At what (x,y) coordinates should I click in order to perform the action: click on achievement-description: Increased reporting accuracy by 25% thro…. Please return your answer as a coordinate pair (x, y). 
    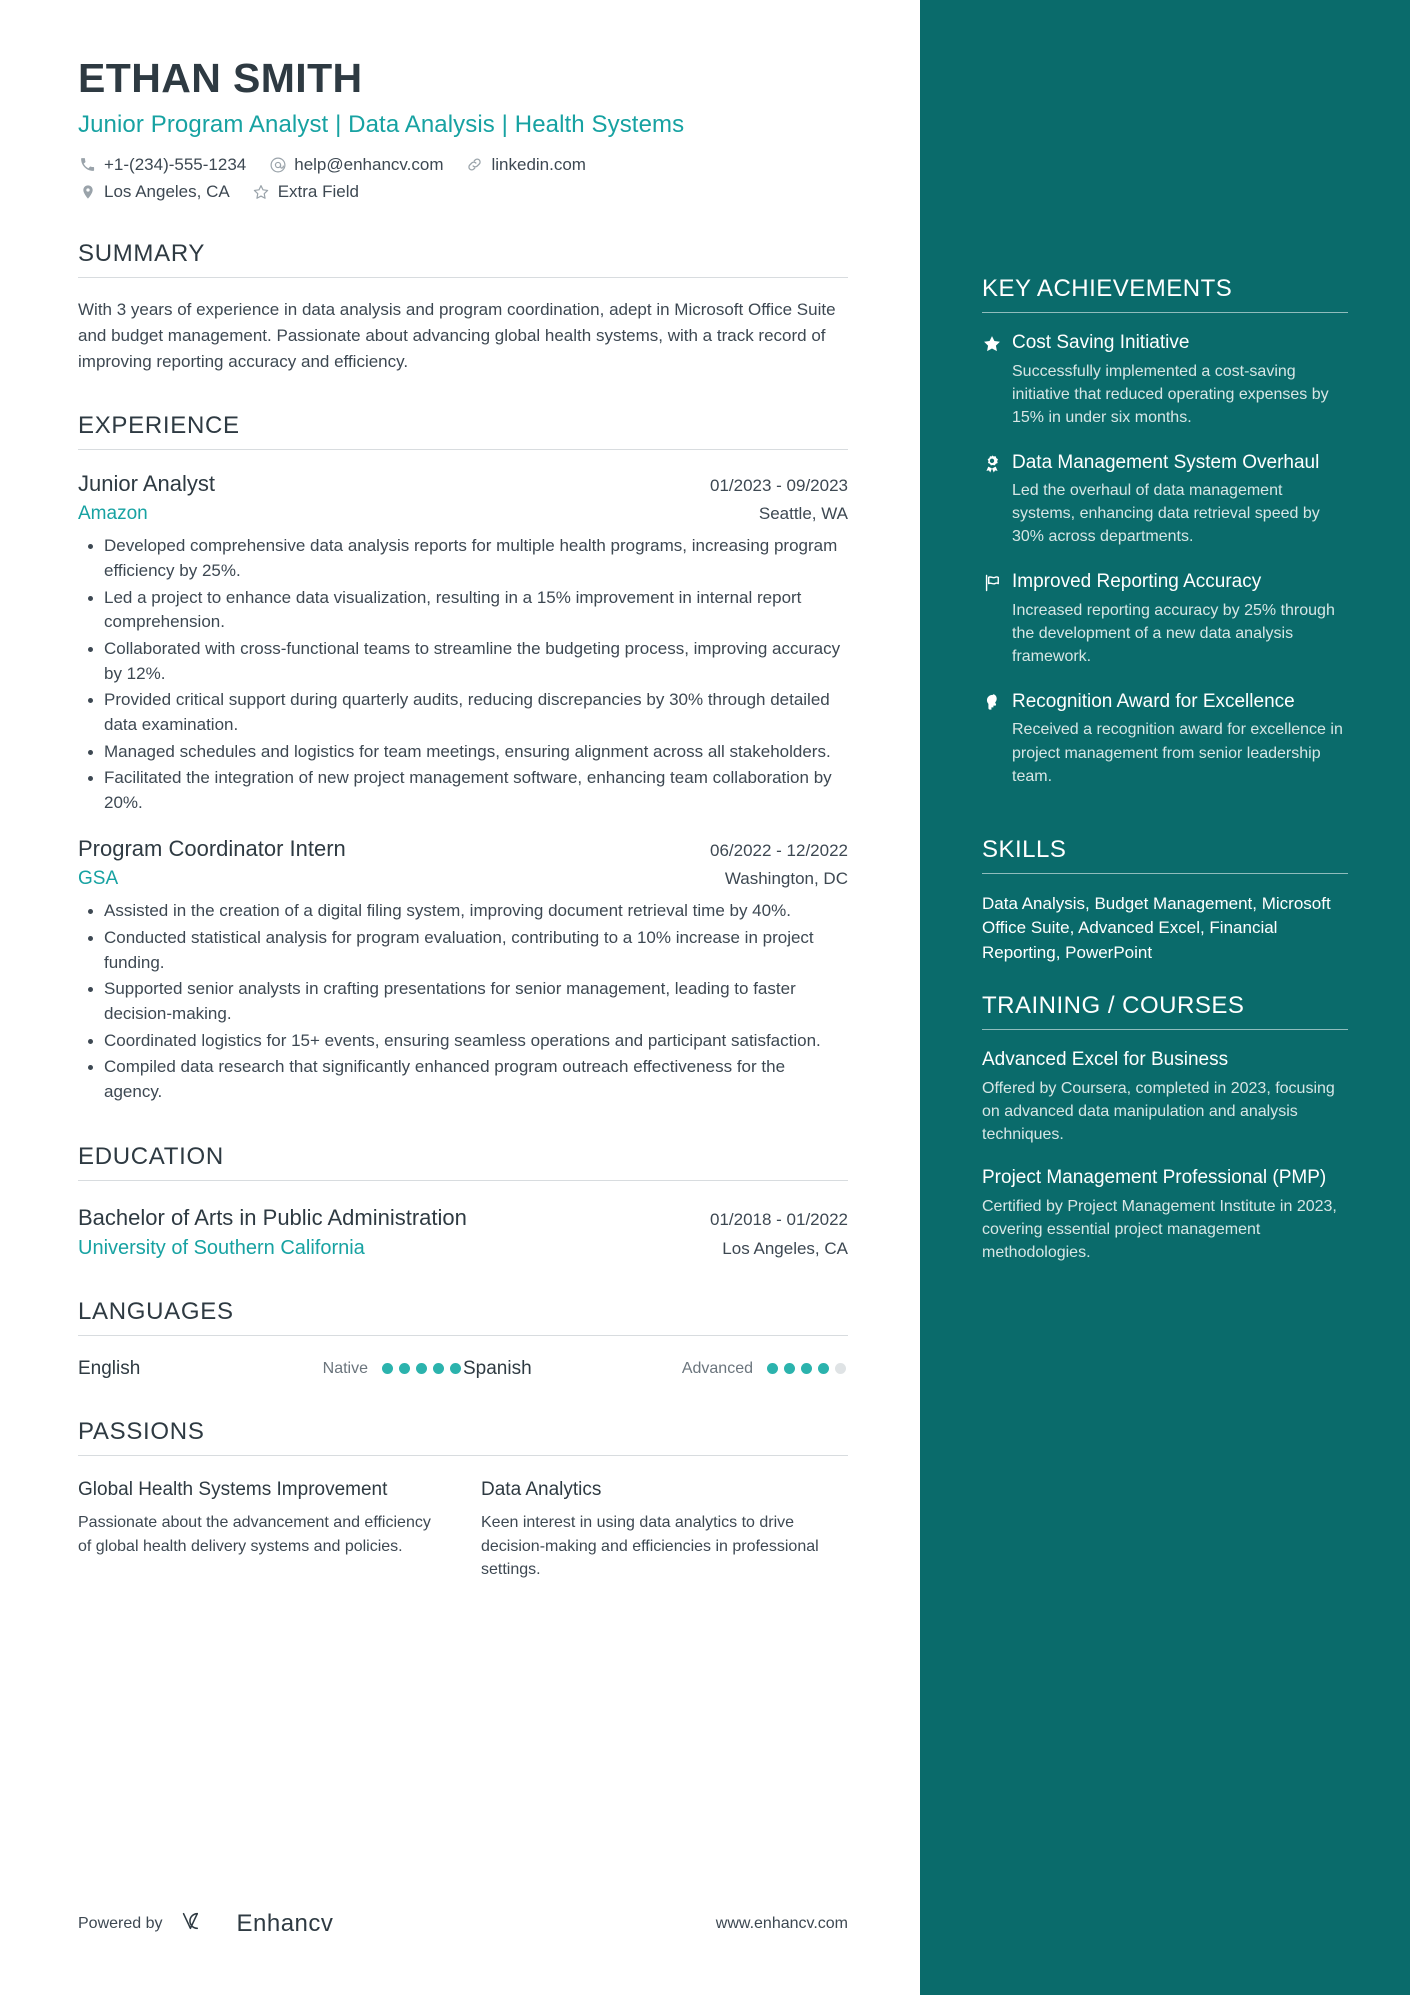
    Looking at the image, I should click on (1173, 633).